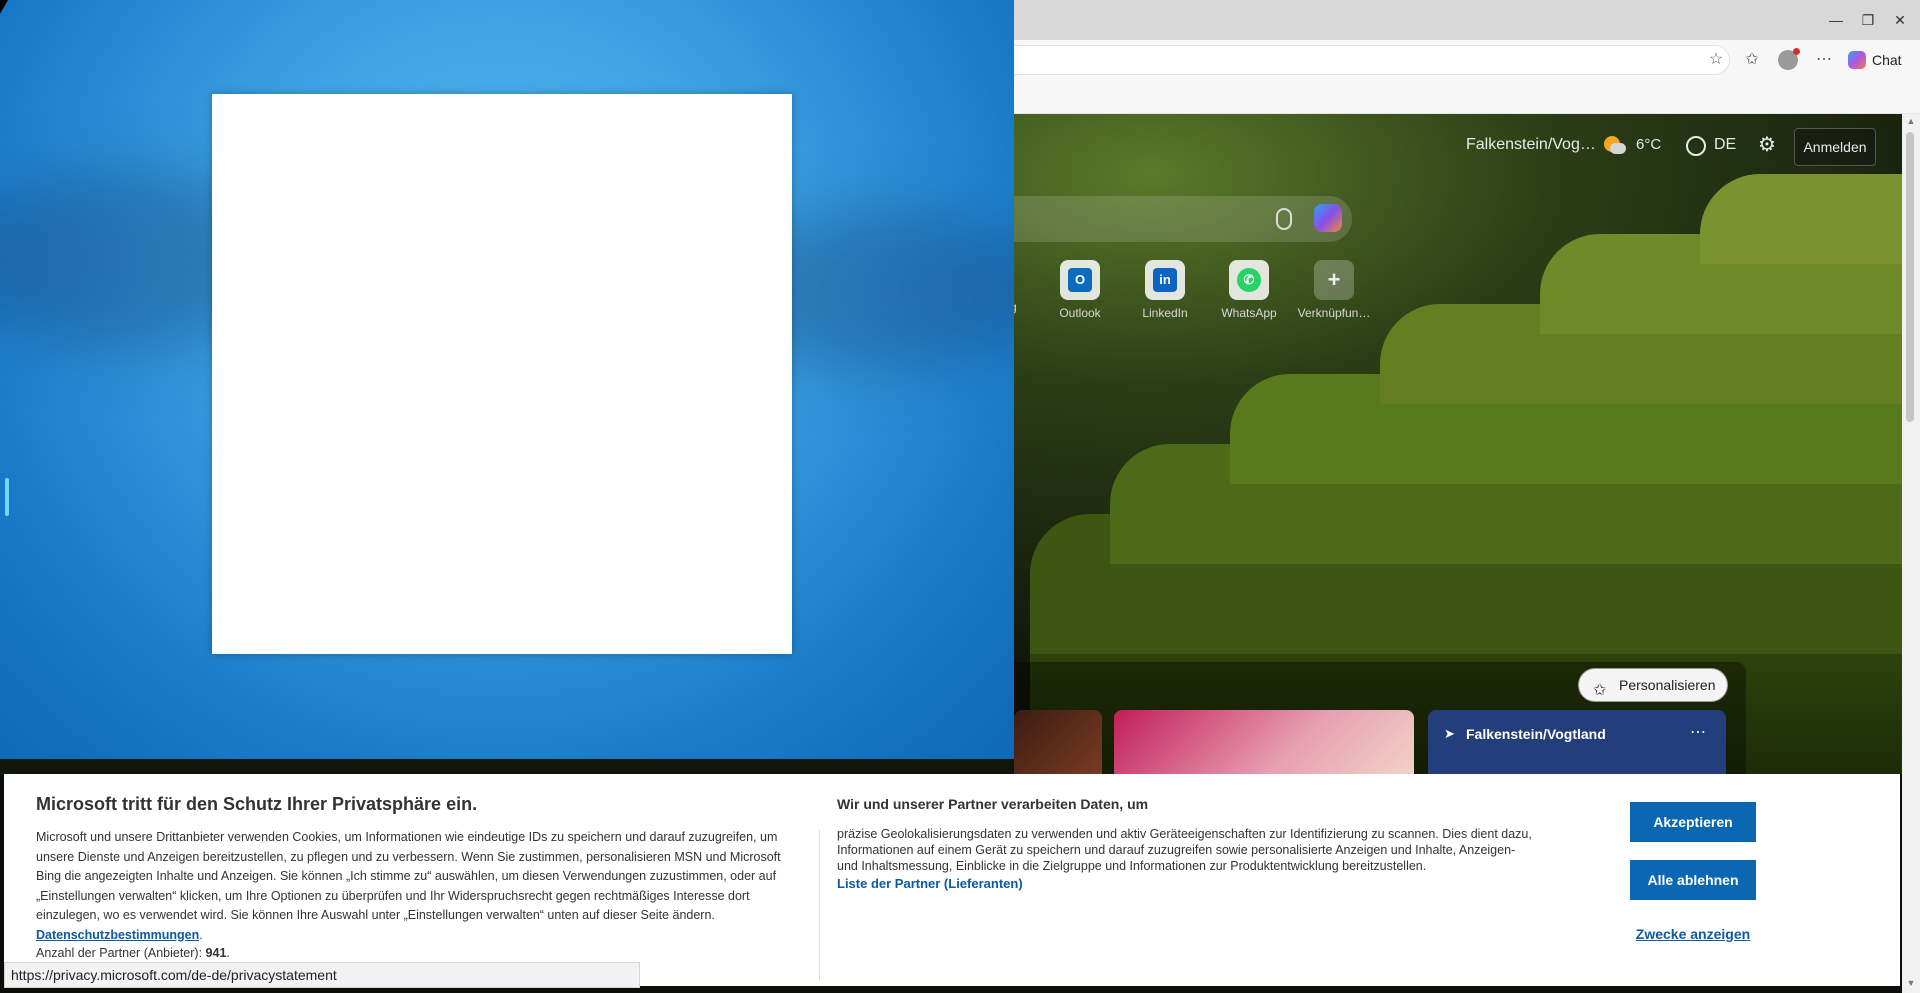 The width and height of the screenshot is (1920, 993). I want to click on partner-count: Anzahl der Partner (Anbieter): 941., so click(133, 953).